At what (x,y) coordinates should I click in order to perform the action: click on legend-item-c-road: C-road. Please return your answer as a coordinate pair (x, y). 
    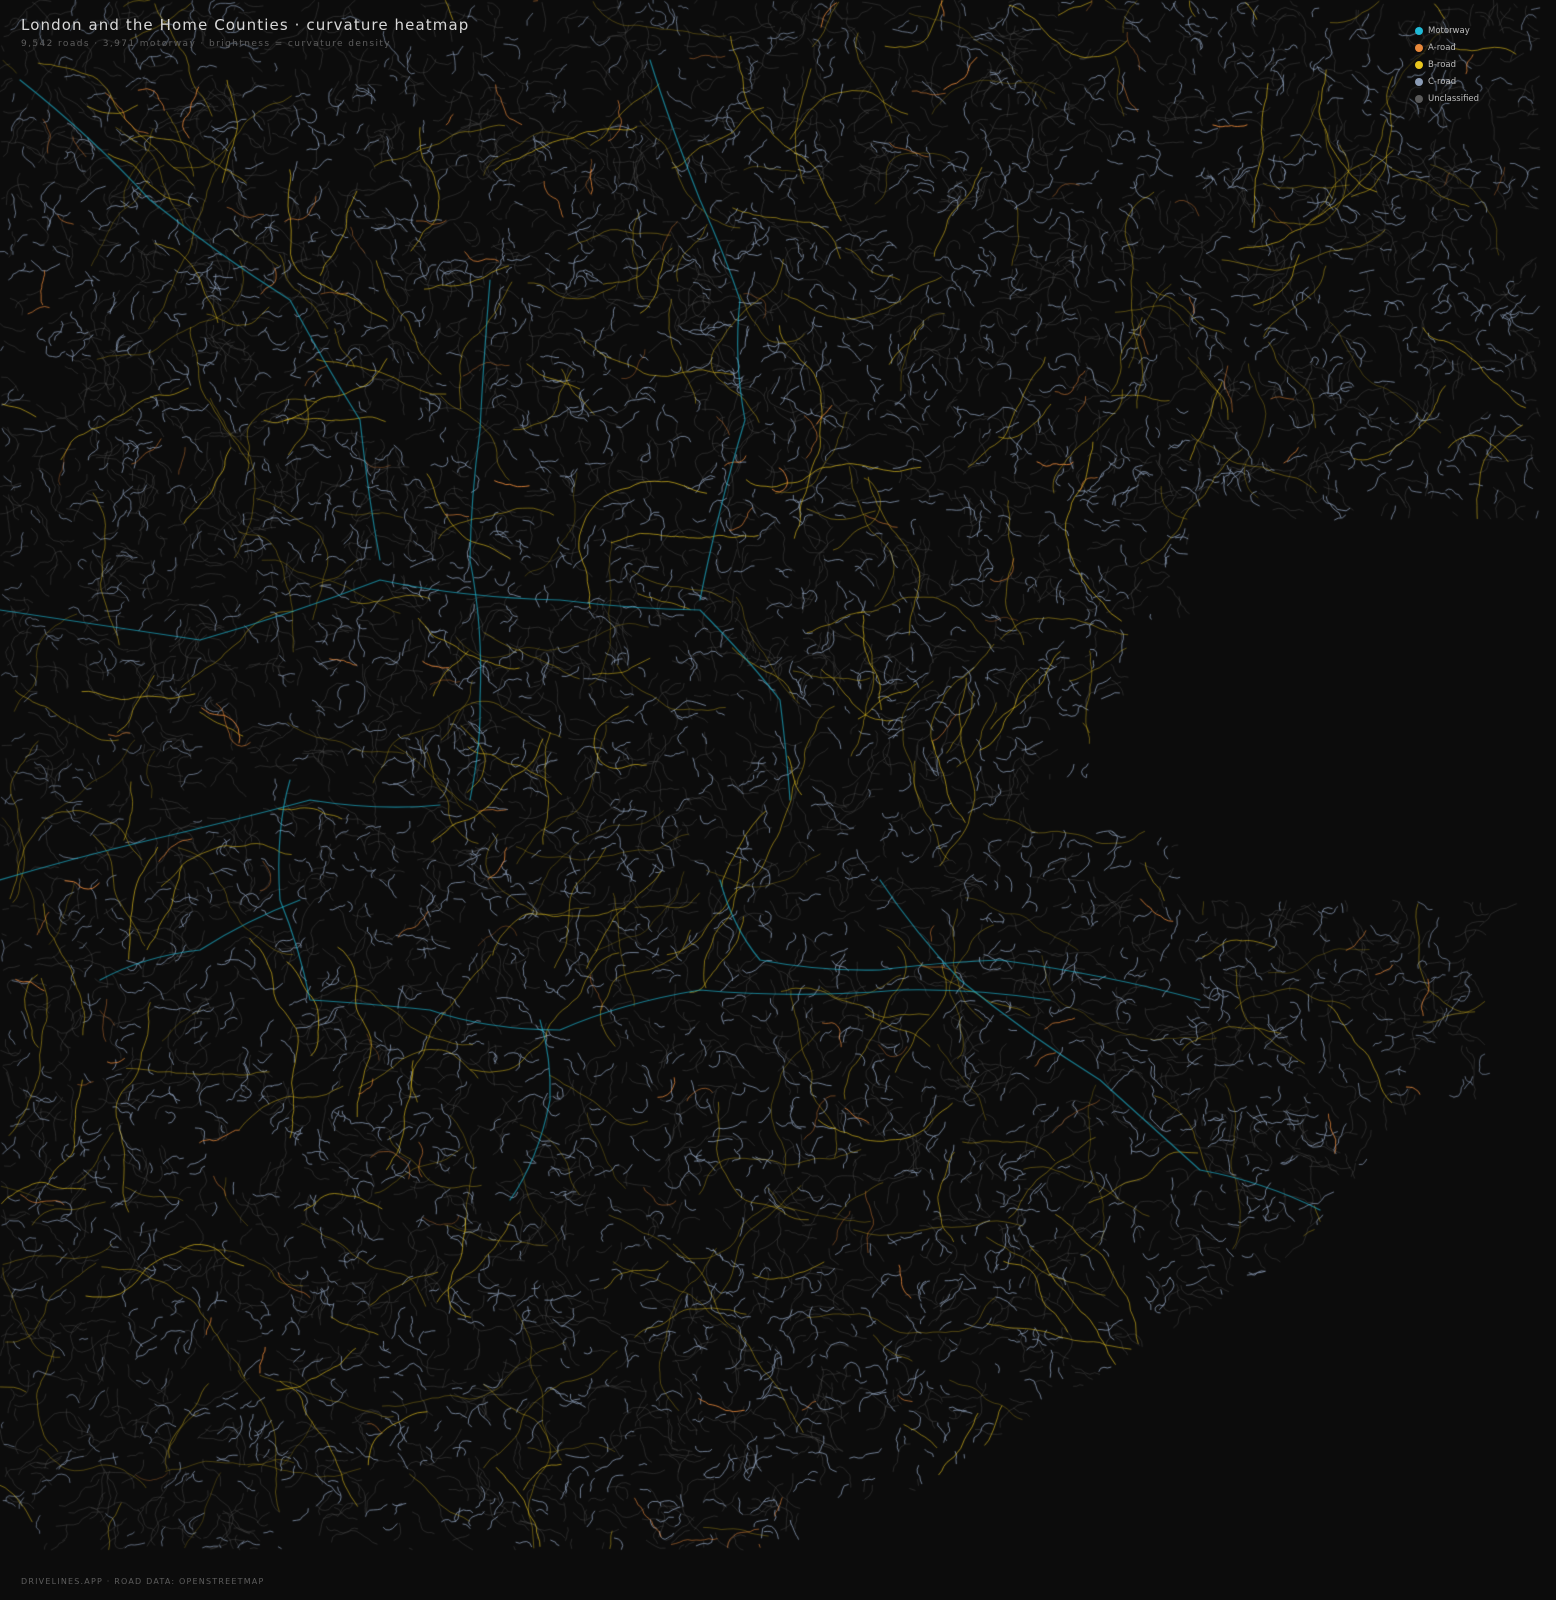
    Looking at the image, I should click on (1447, 81).